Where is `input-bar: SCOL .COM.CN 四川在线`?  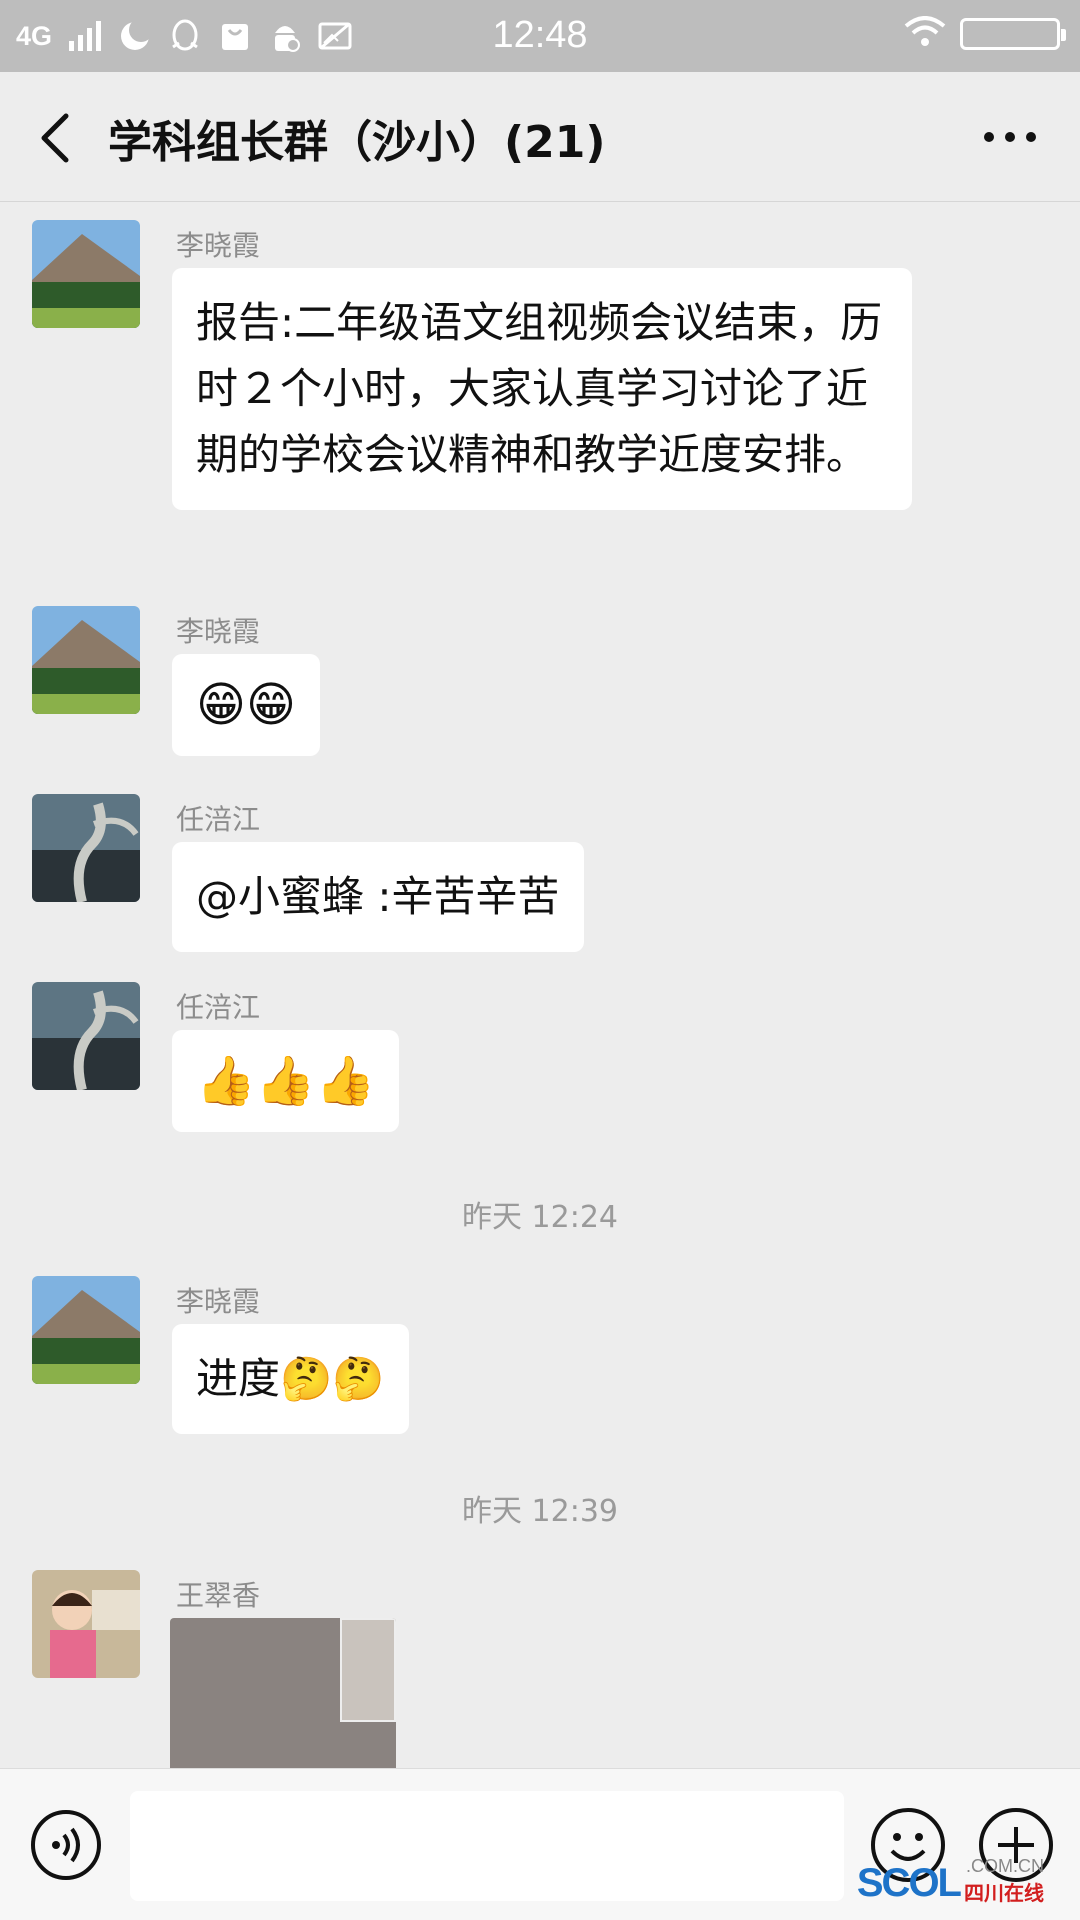
input-bar: SCOL .COM.CN 四川在线 is located at coordinates (540, 1844).